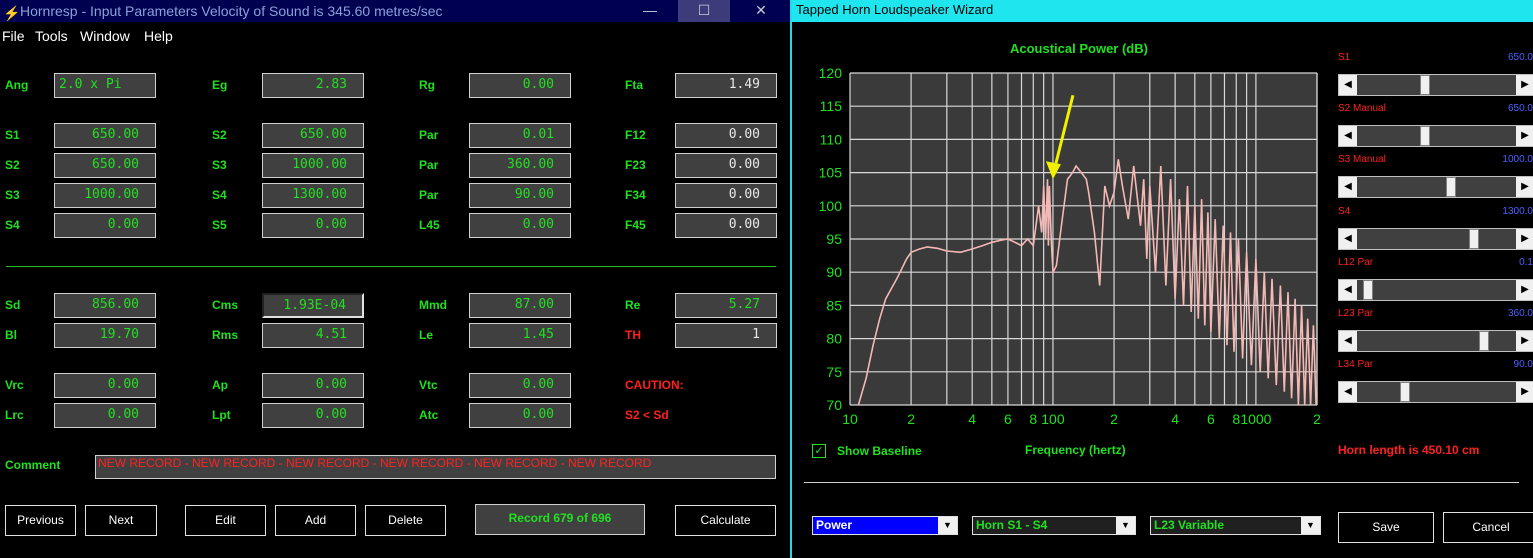 The height and width of the screenshot is (558, 1533). Describe the element at coordinates (726, 165) in the screenshot. I see `f23-field: 0.00` at that location.